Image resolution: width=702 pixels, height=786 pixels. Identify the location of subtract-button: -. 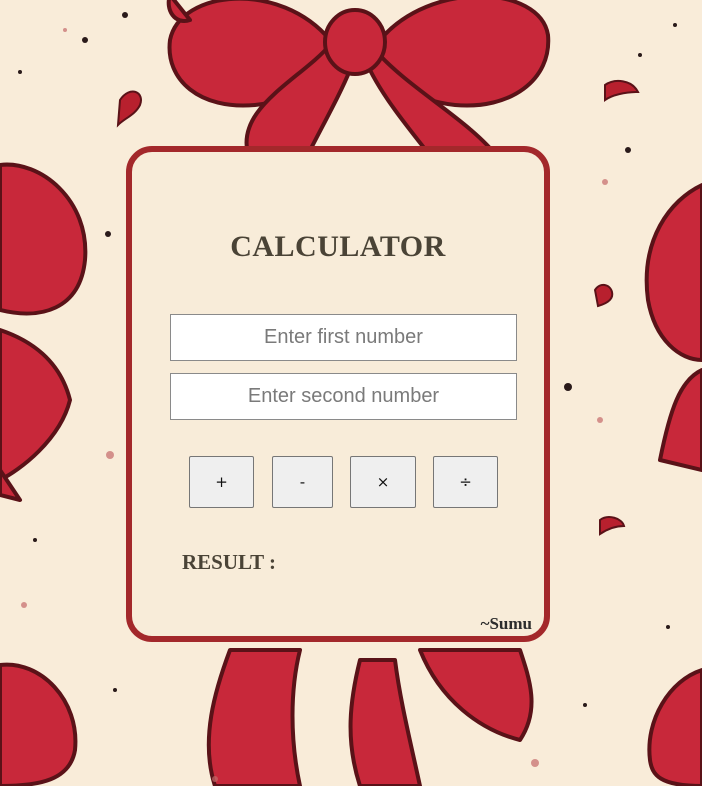
(302, 482).